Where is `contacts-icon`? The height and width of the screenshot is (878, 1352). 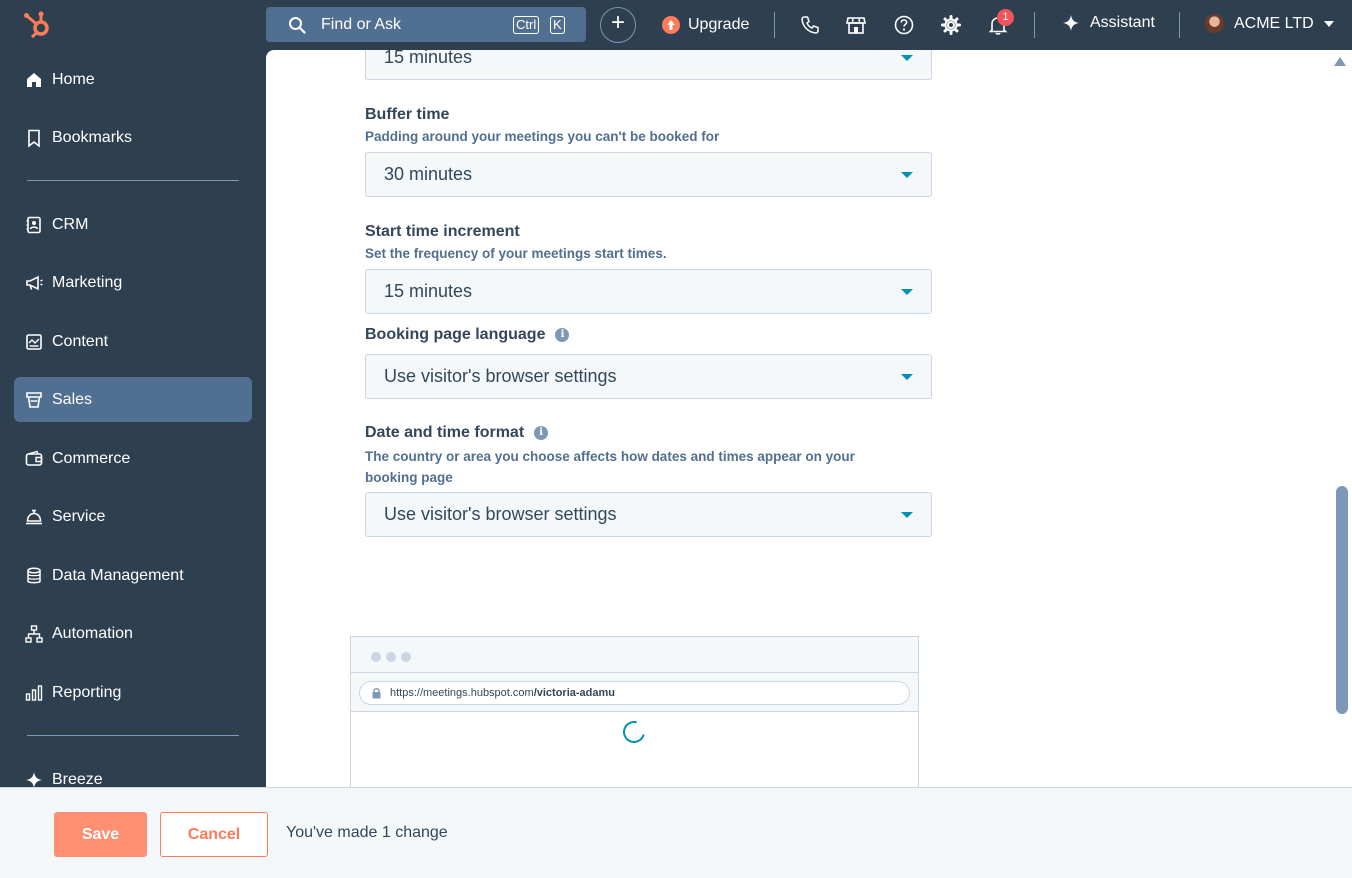 contacts-icon is located at coordinates (33, 224).